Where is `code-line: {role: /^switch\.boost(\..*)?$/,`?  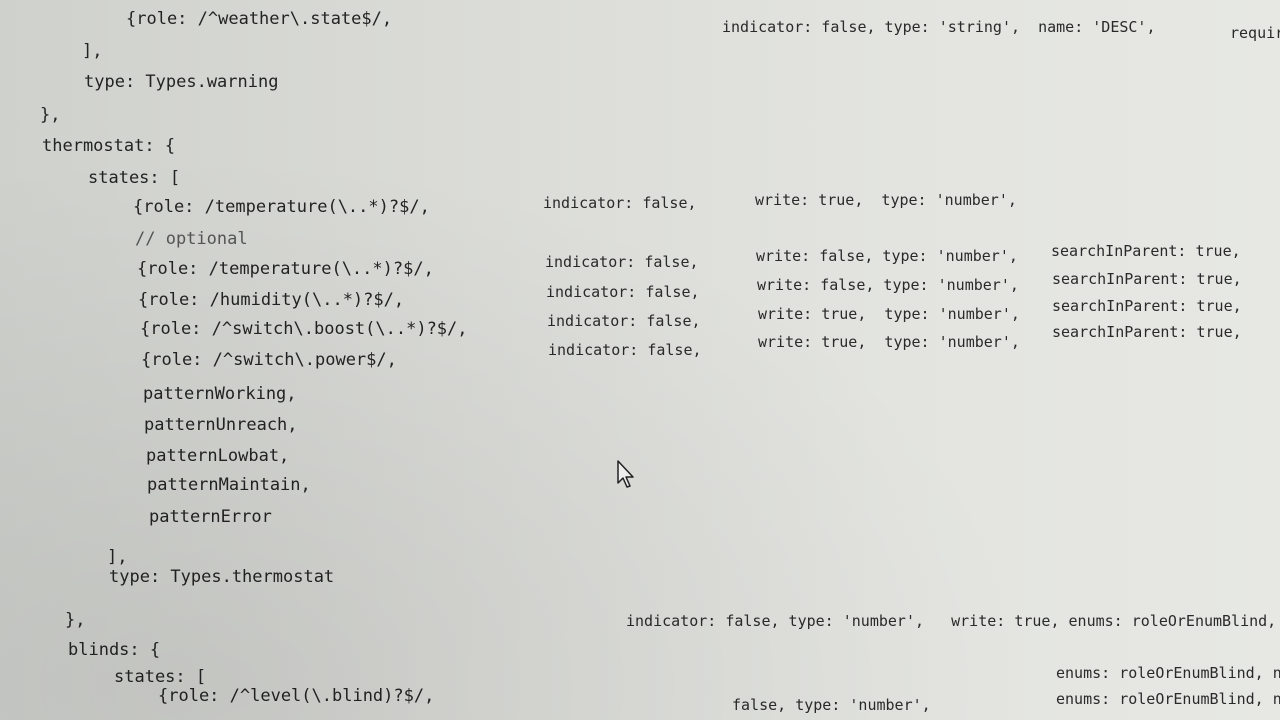 code-line: {role: /^switch\.boost(\..*)?$/, is located at coordinates (304, 329).